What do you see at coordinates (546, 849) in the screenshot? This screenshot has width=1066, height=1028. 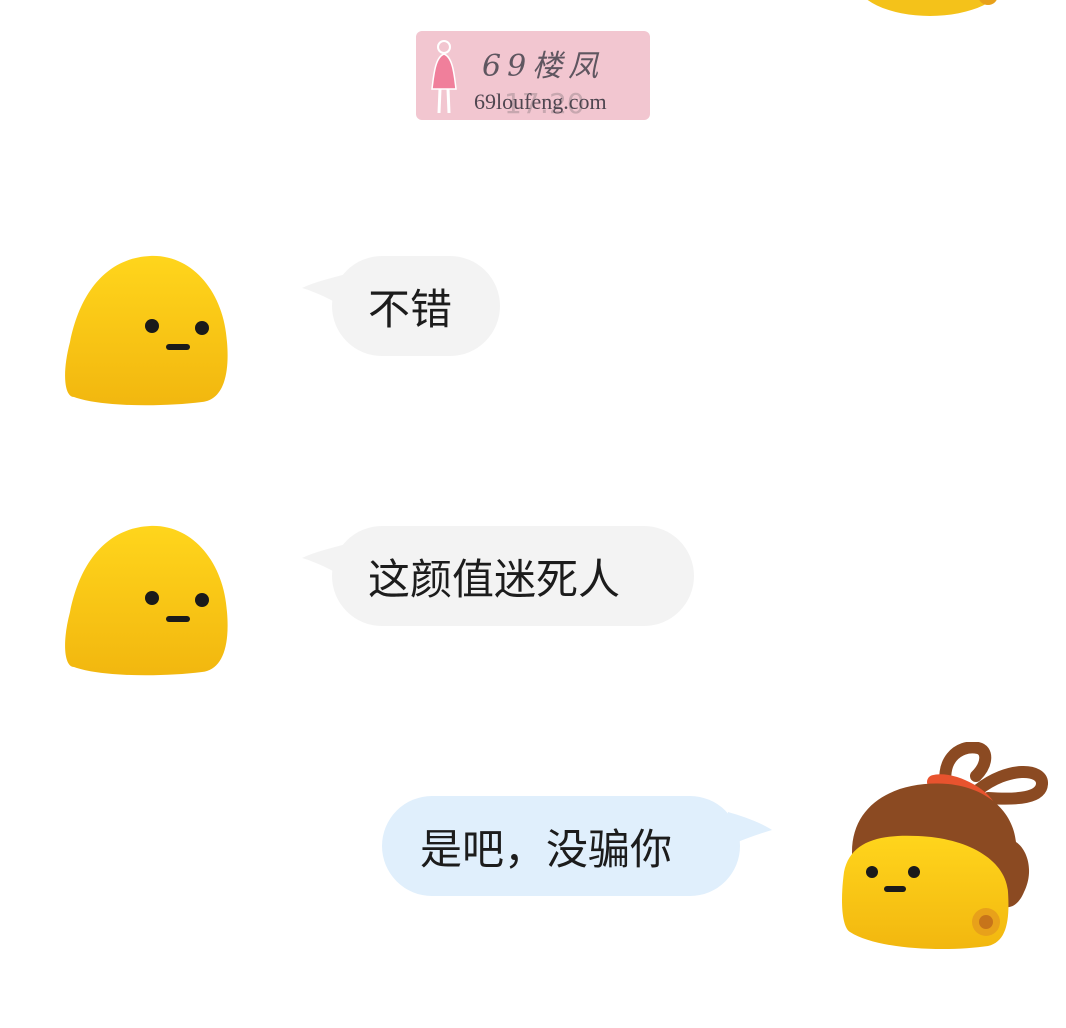 I see `message-text: 是吧，没骗你` at bounding box center [546, 849].